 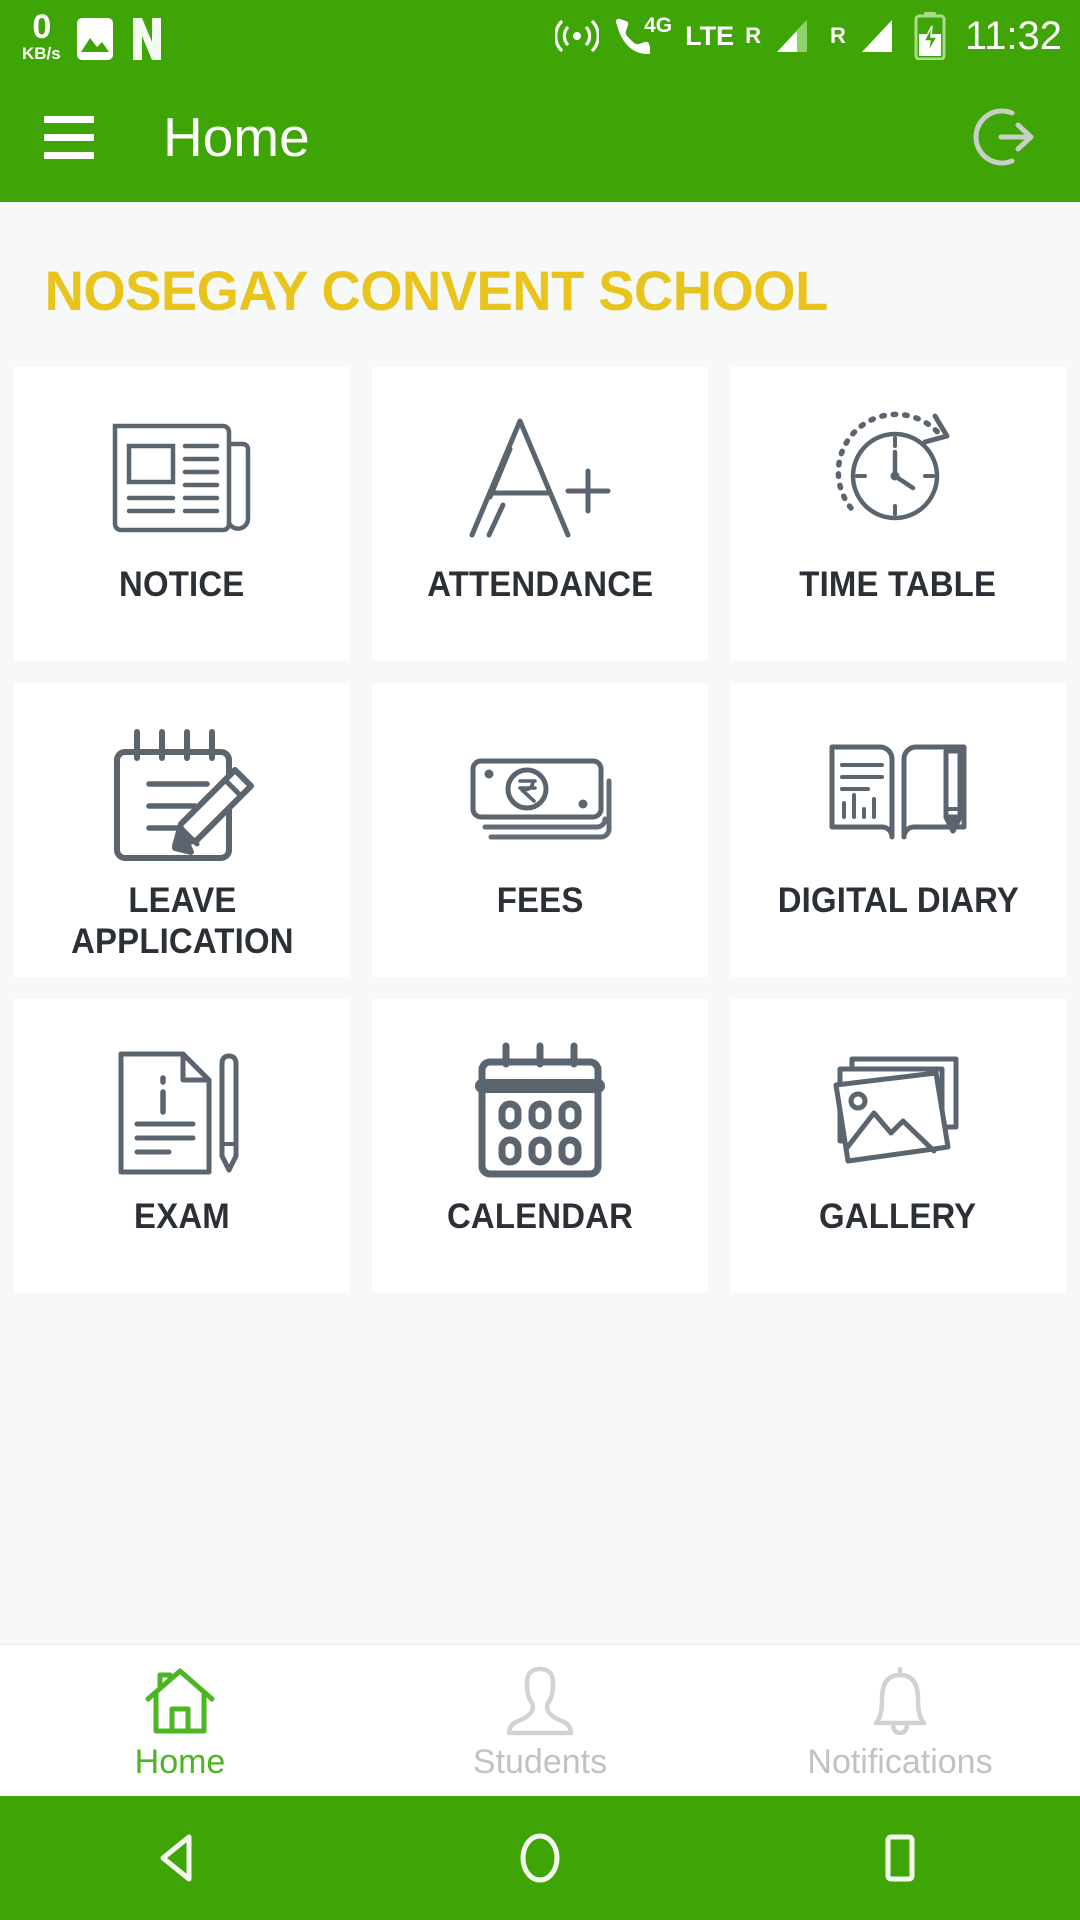 What do you see at coordinates (182, 1216) in the screenshot?
I see `tile-label: EXAM` at bounding box center [182, 1216].